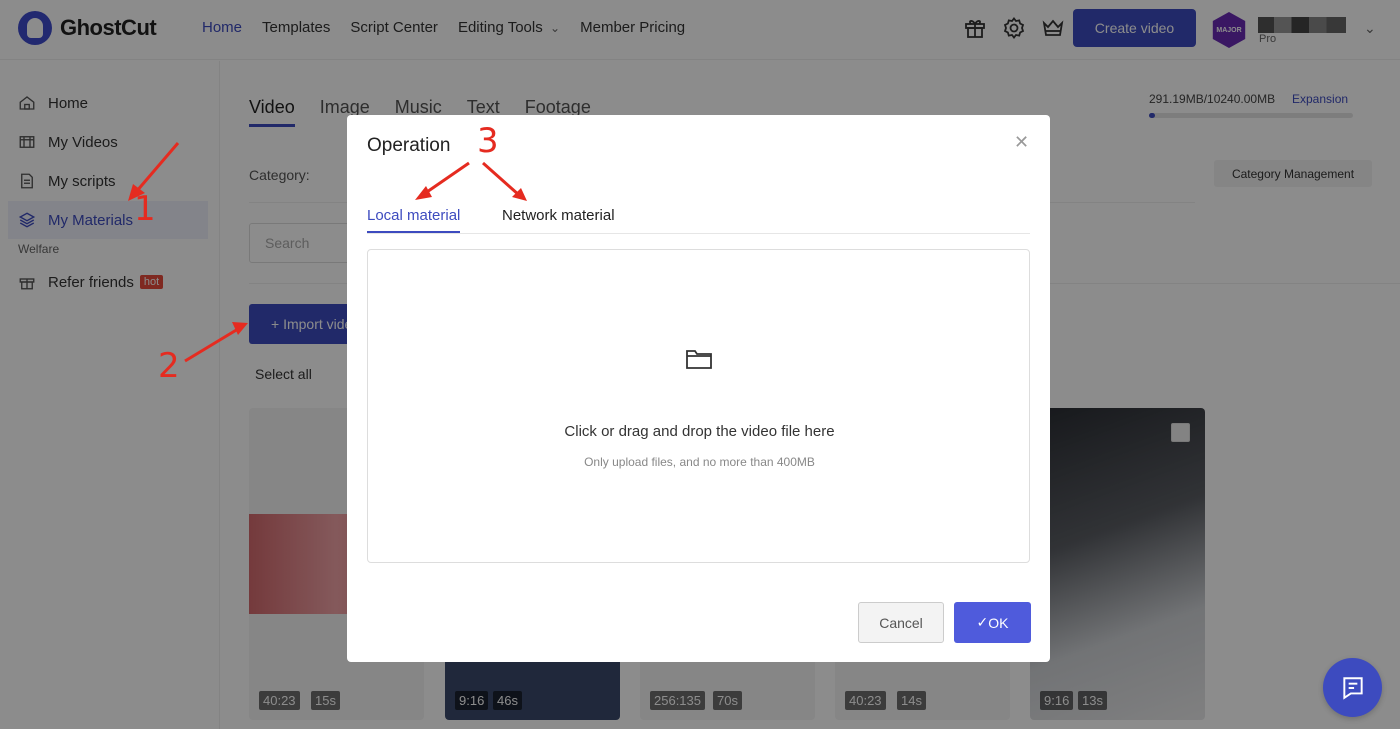 Image resolution: width=1400 pixels, height=729 pixels. I want to click on ok-label: OK, so click(998, 622).